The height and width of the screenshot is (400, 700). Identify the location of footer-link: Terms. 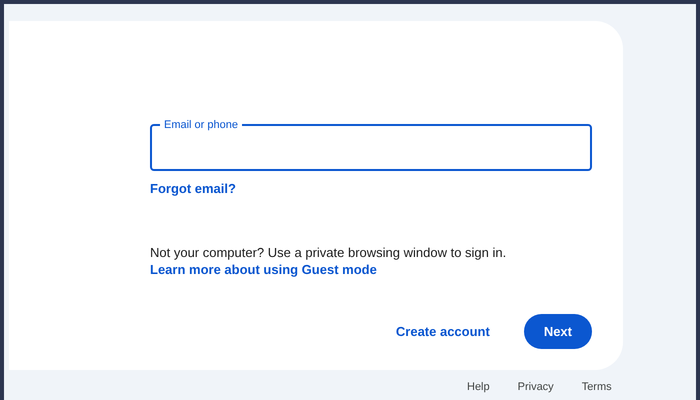
(597, 387).